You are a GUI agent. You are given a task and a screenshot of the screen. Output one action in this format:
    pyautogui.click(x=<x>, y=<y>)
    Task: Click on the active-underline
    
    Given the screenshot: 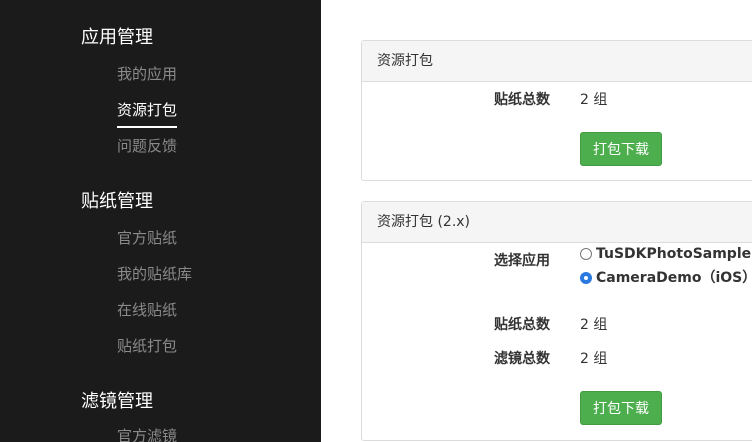 What is the action you would take?
    pyautogui.click(x=147, y=127)
    